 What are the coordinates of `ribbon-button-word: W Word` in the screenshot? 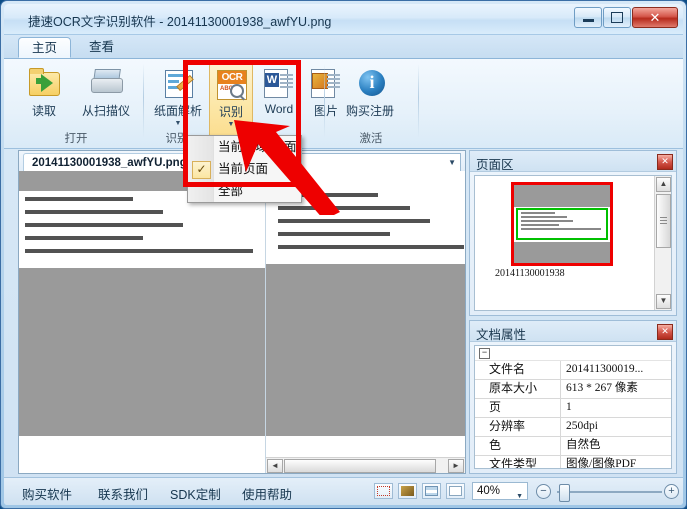 It's located at (279, 89).